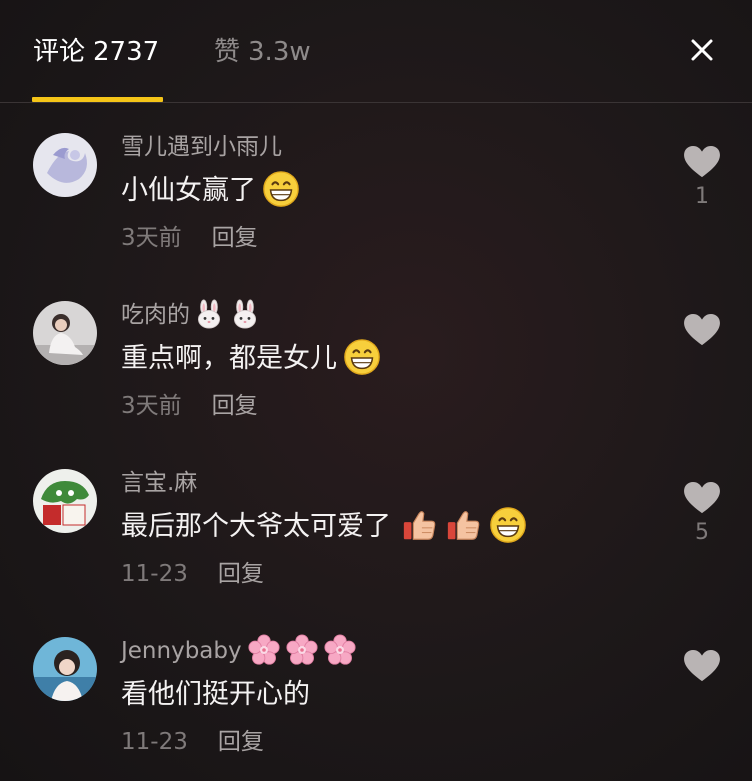 This screenshot has height=781, width=752. What do you see at coordinates (59, 52) in the screenshot?
I see `tab-comments-label: 评论` at bounding box center [59, 52].